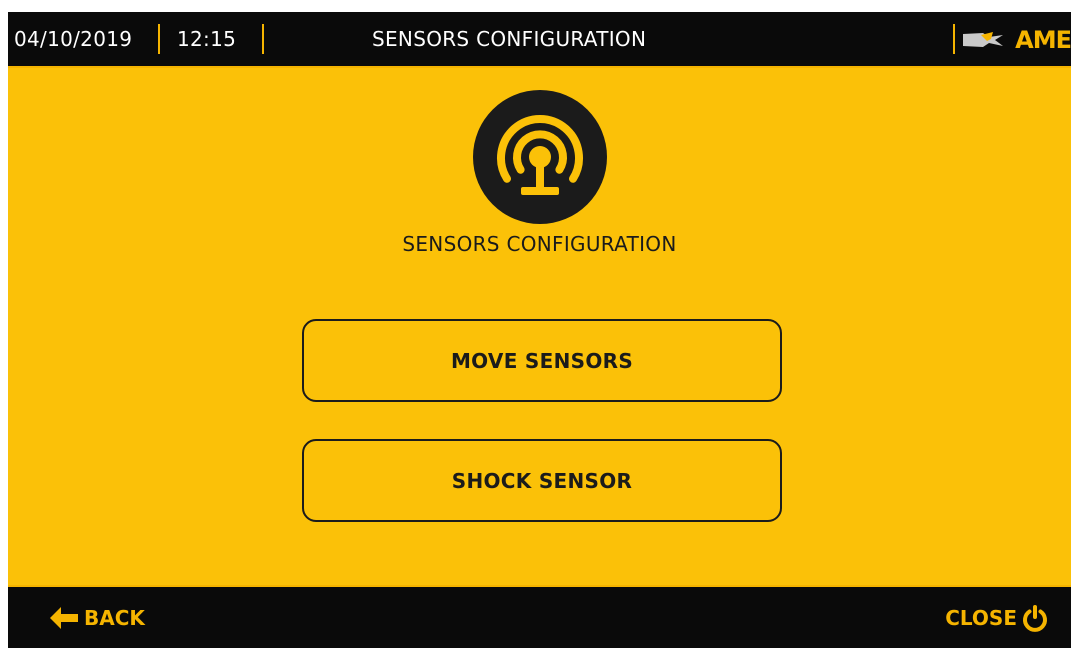 This screenshot has height=648, width=1071. Describe the element at coordinates (1012, 39) in the screenshot. I see `brand-logo: AME` at that location.